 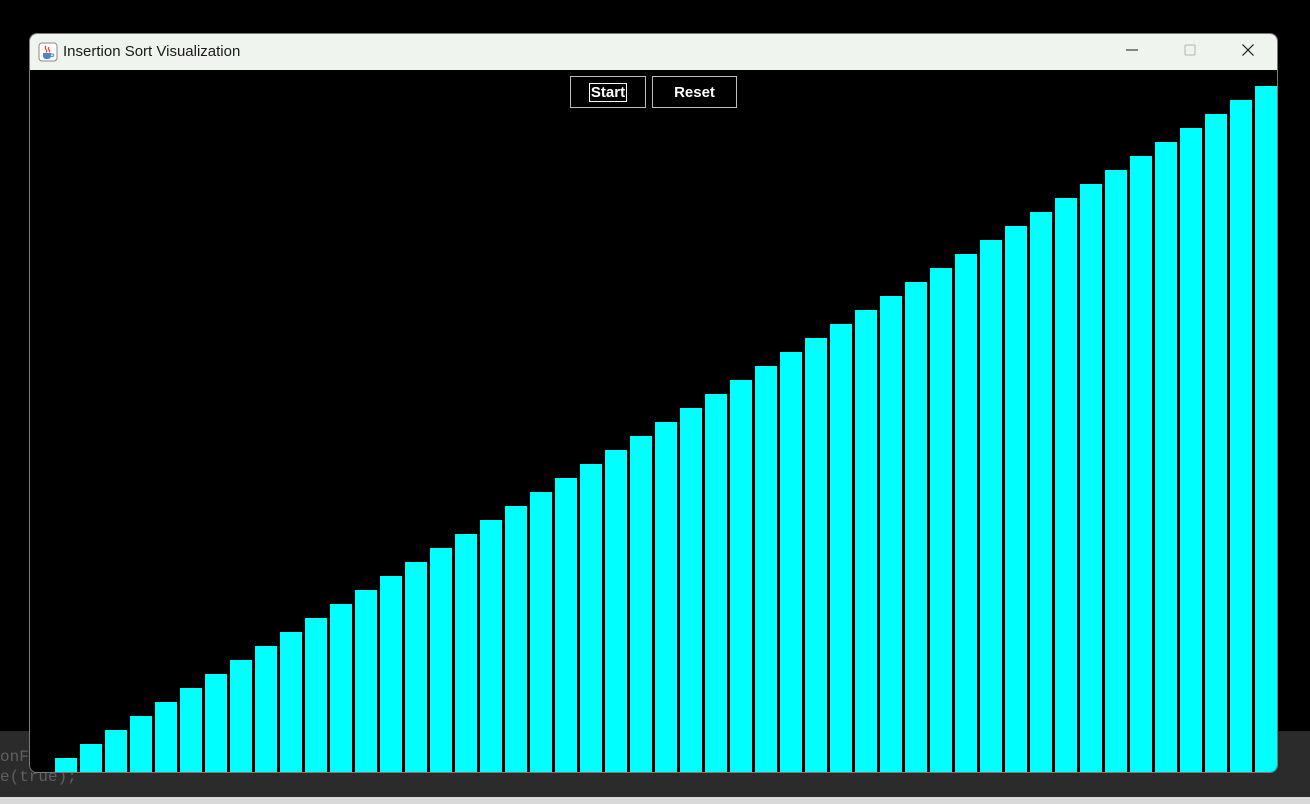 What do you see at coordinates (48, 52) in the screenshot?
I see `java-cup-icon` at bounding box center [48, 52].